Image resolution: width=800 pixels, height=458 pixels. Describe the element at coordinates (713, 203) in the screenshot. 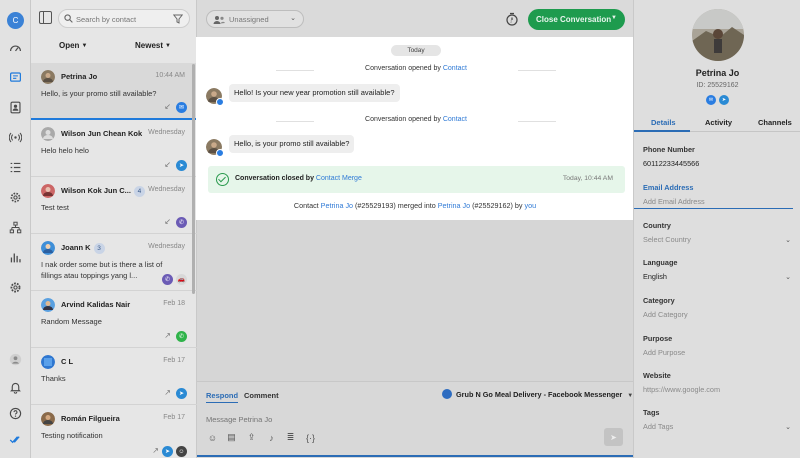

I see `field-value: Add Email Address` at that location.